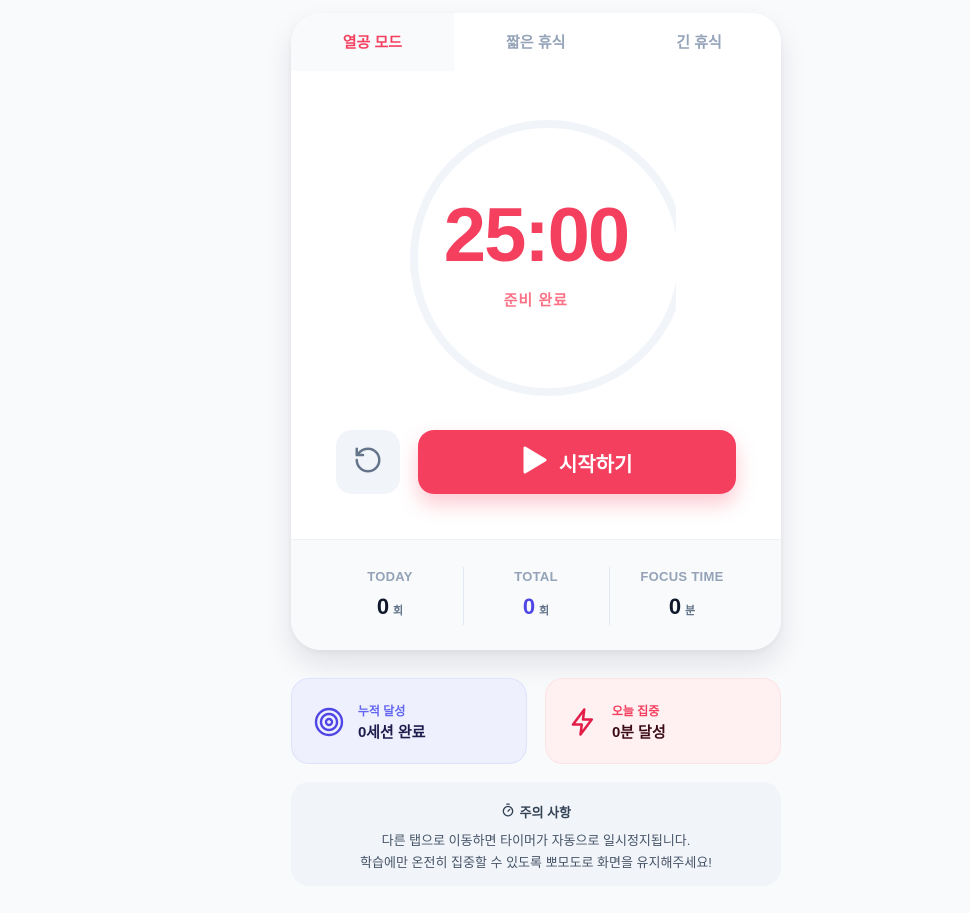 Image resolution: width=970 pixels, height=913 pixels. What do you see at coordinates (409, 721) in the screenshot?
I see `cumulative-card: 누적 달성 0세션 완료` at bounding box center [409, 721].